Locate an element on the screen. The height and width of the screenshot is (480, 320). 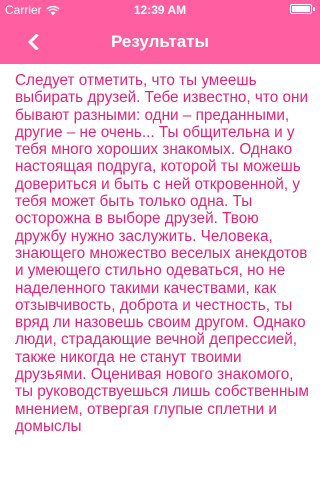
status-bar: Carrier 12:39 AM is located at coordinates (160, 10).